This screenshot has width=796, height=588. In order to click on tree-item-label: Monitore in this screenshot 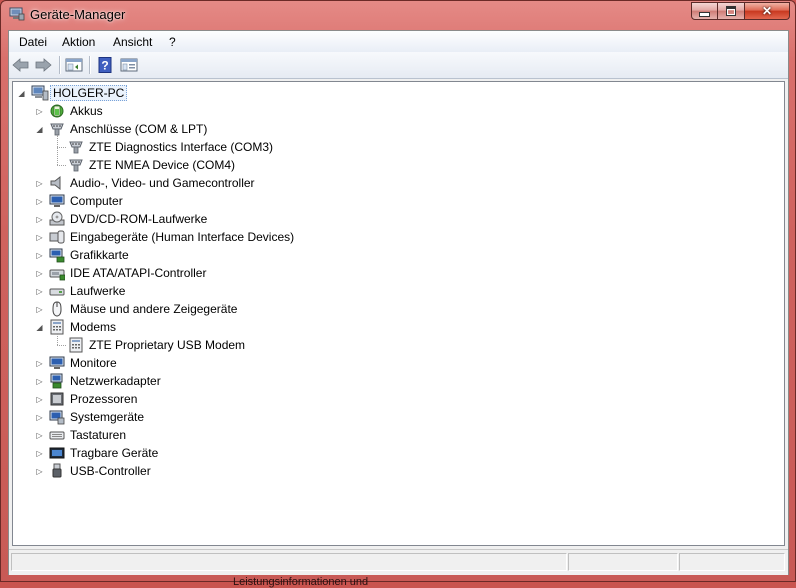, I will do `click(93, 363)`.